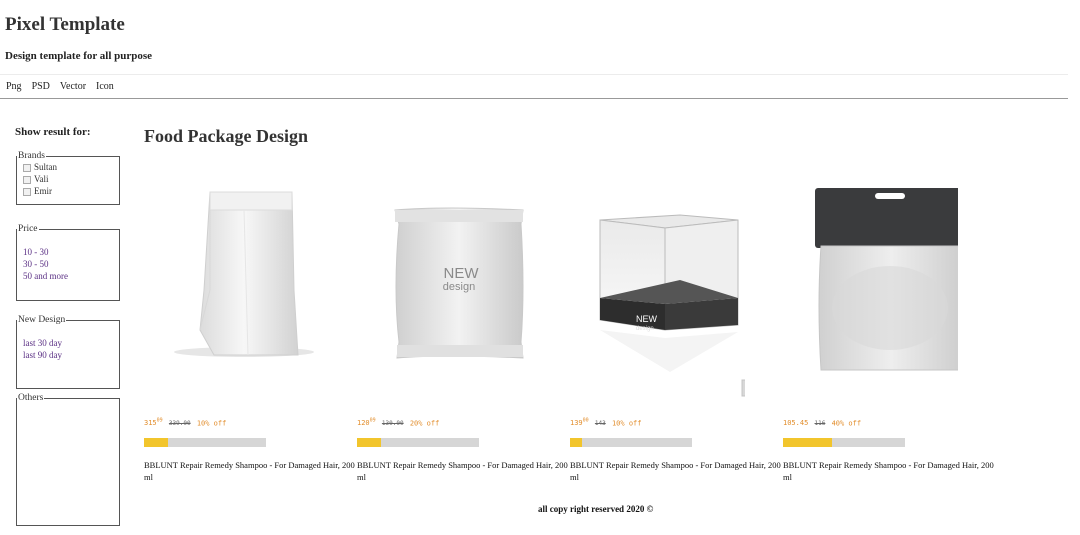 This screenshot has height=535, width=1080. Describe the element at coordinates (796, 423) in the screenshot. I see `current-price: 105.45` at that location.